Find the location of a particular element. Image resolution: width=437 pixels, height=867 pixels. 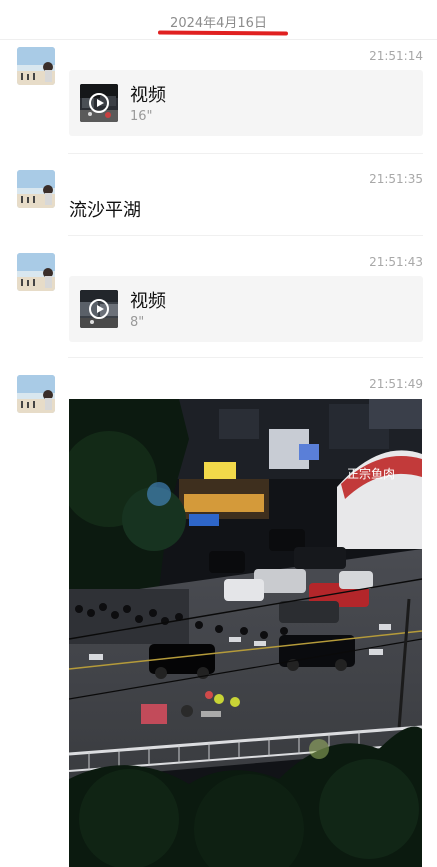

video-message: 视频 8" is located at coordinates (246, 309).